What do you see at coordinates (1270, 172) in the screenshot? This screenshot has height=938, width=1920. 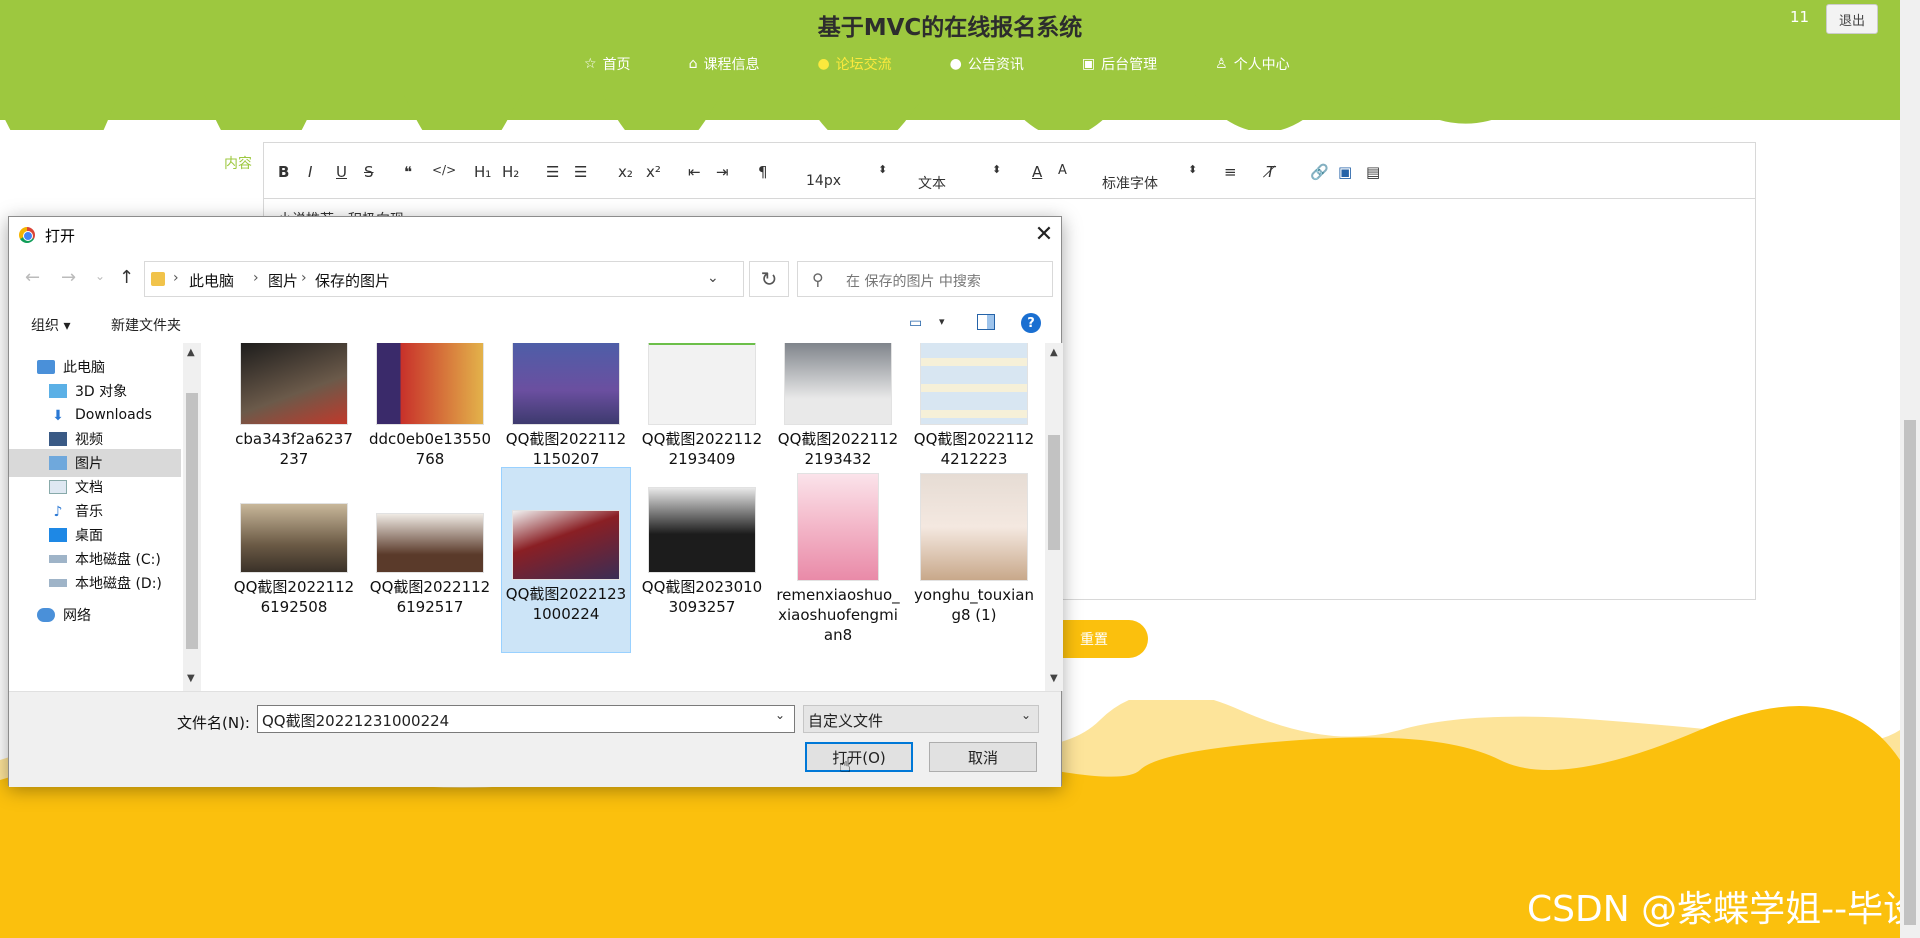 I see `clear-format-icon: T̸` at bounding box center [1270, 172].